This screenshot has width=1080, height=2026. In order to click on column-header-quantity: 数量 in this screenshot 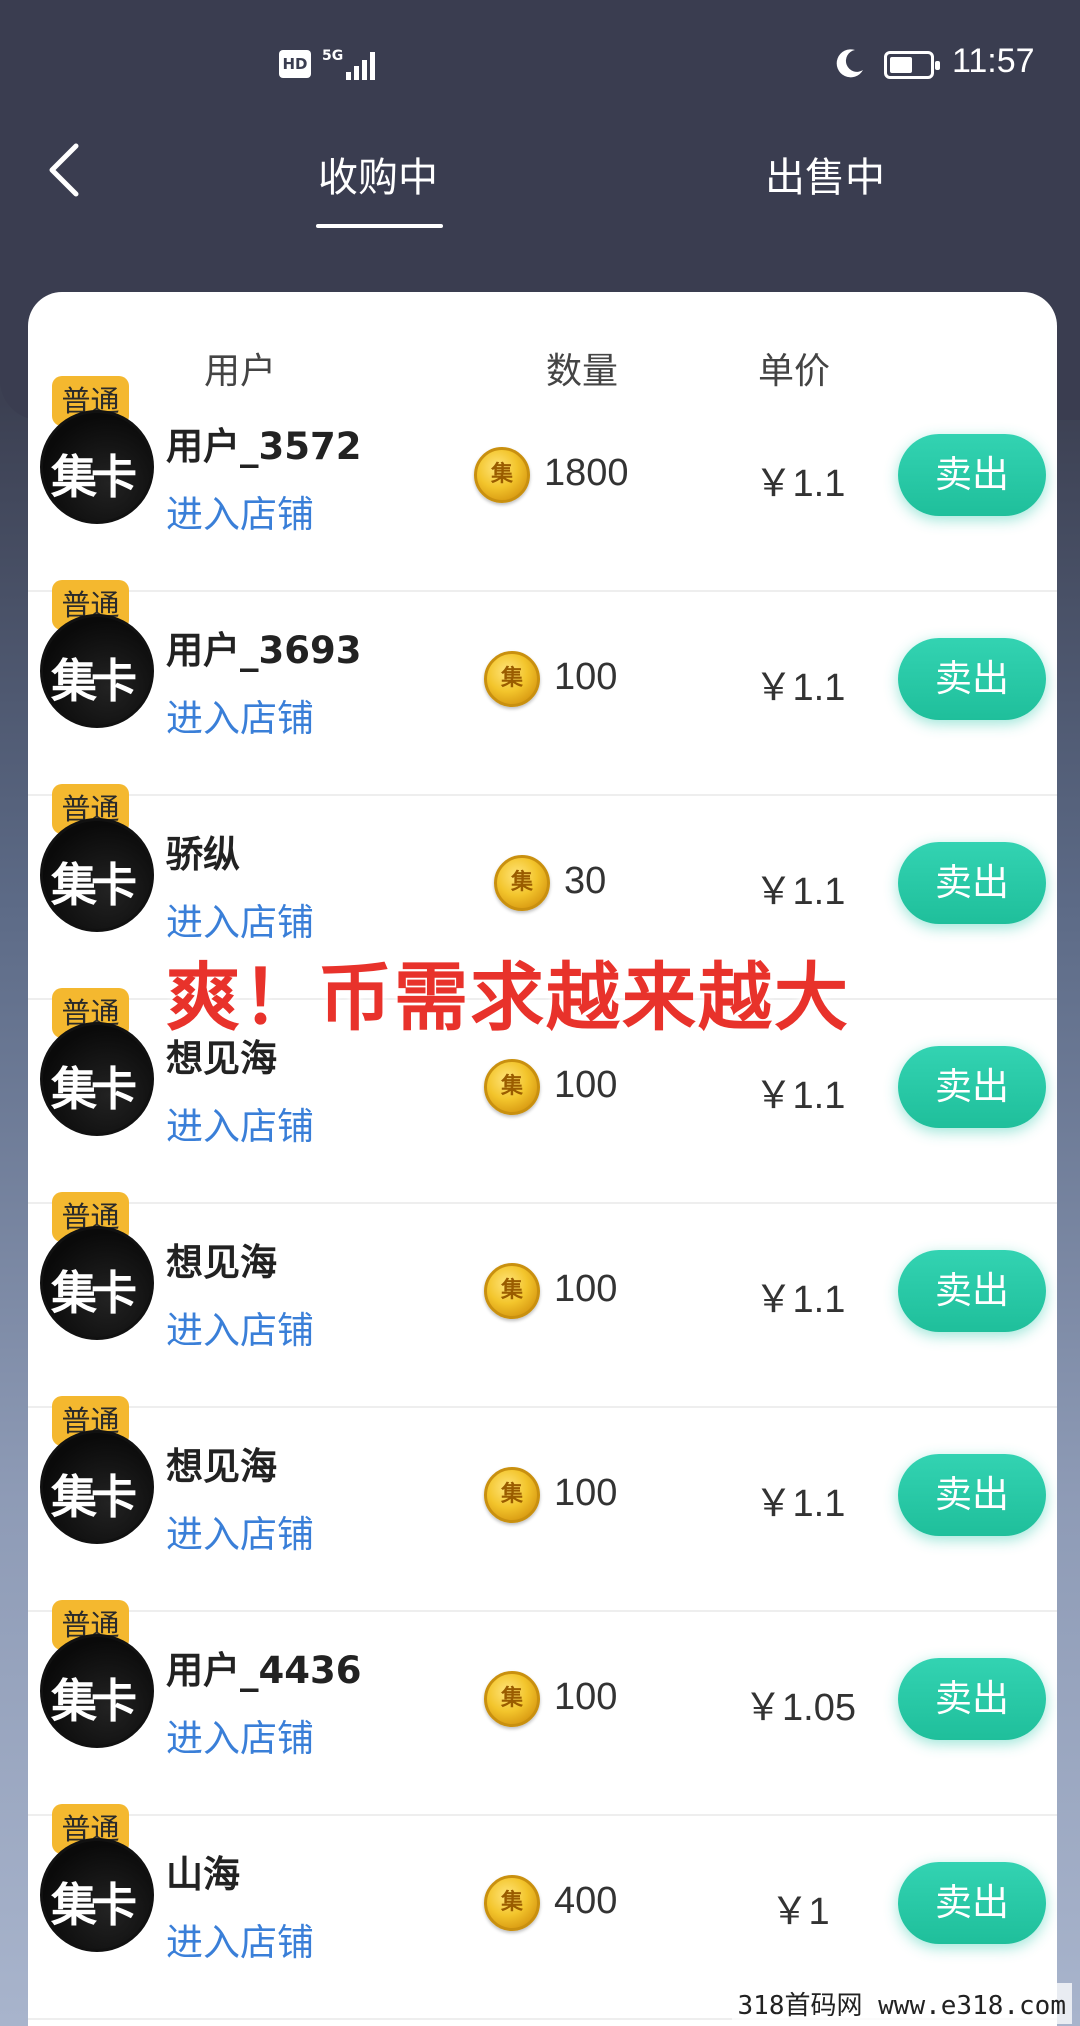, I will do `click(582, 371)`.